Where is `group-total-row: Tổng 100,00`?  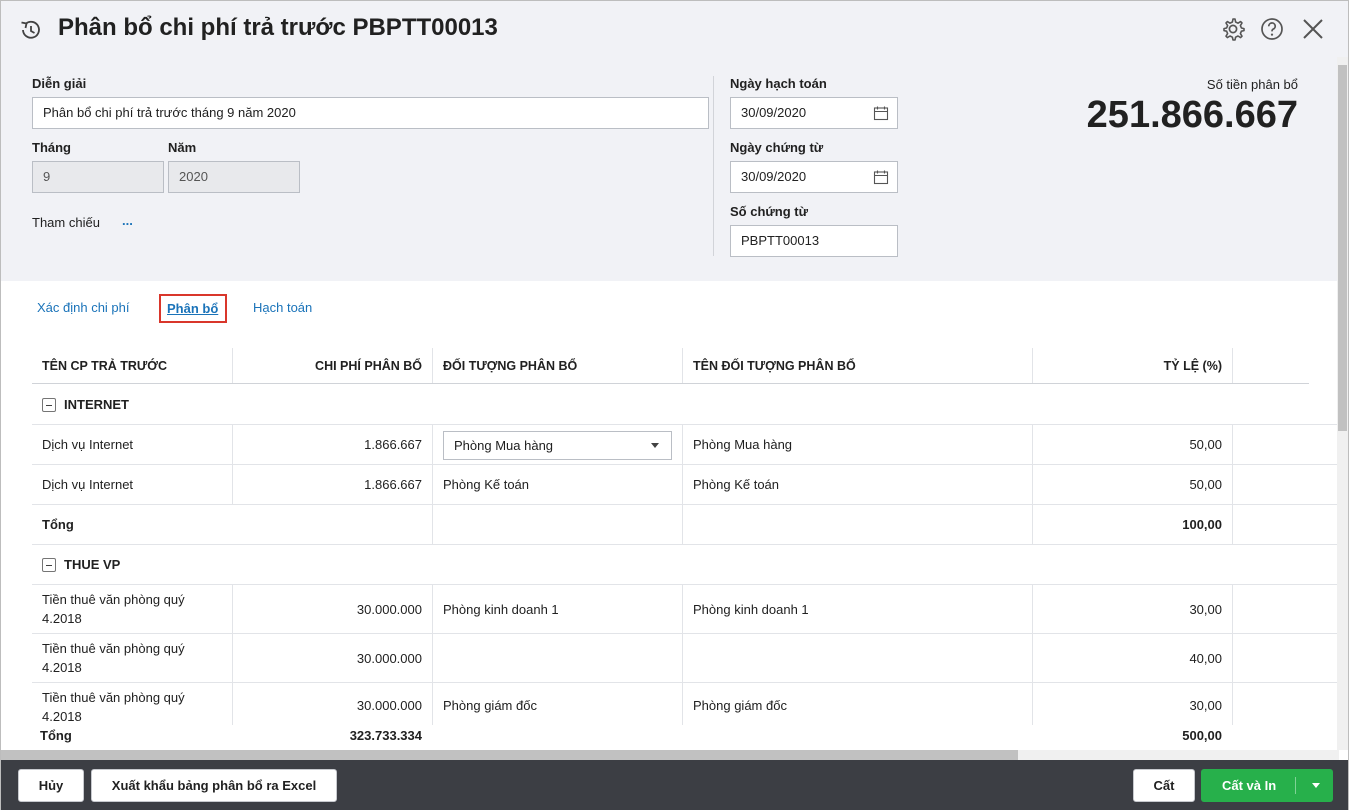
group-total-row: Tổng 100,00 is located at coordinates (685, 525).